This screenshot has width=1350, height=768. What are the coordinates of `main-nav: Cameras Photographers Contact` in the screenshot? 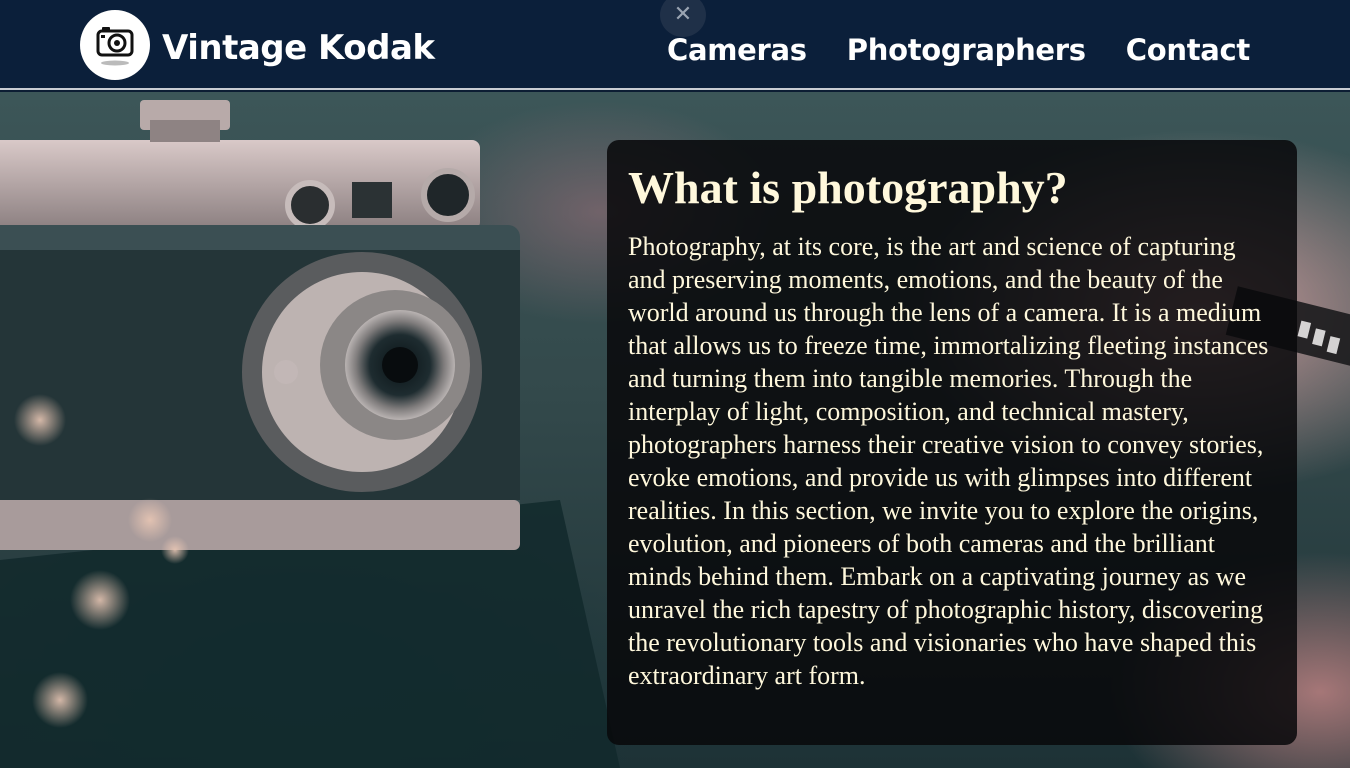 It's located at (958, 50).